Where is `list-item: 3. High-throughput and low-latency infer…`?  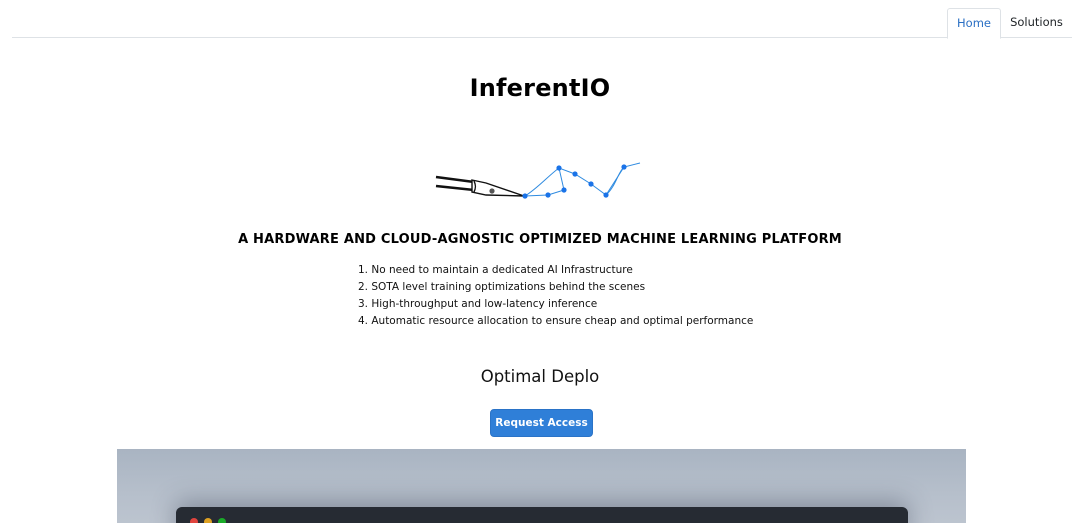
list-item: 3. High-throughput and low-latency infer… is located at coordinates (478, 304).